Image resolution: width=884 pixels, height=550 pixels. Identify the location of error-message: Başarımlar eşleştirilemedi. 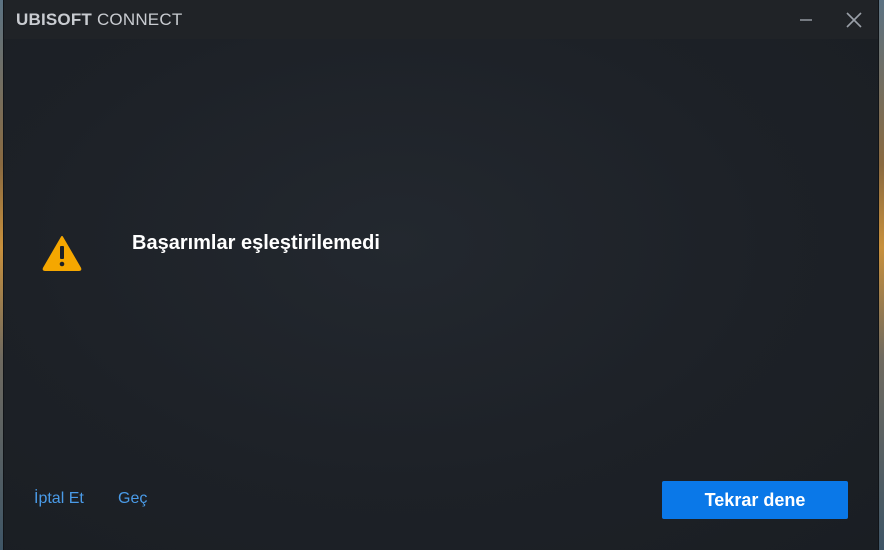
(256, 243).